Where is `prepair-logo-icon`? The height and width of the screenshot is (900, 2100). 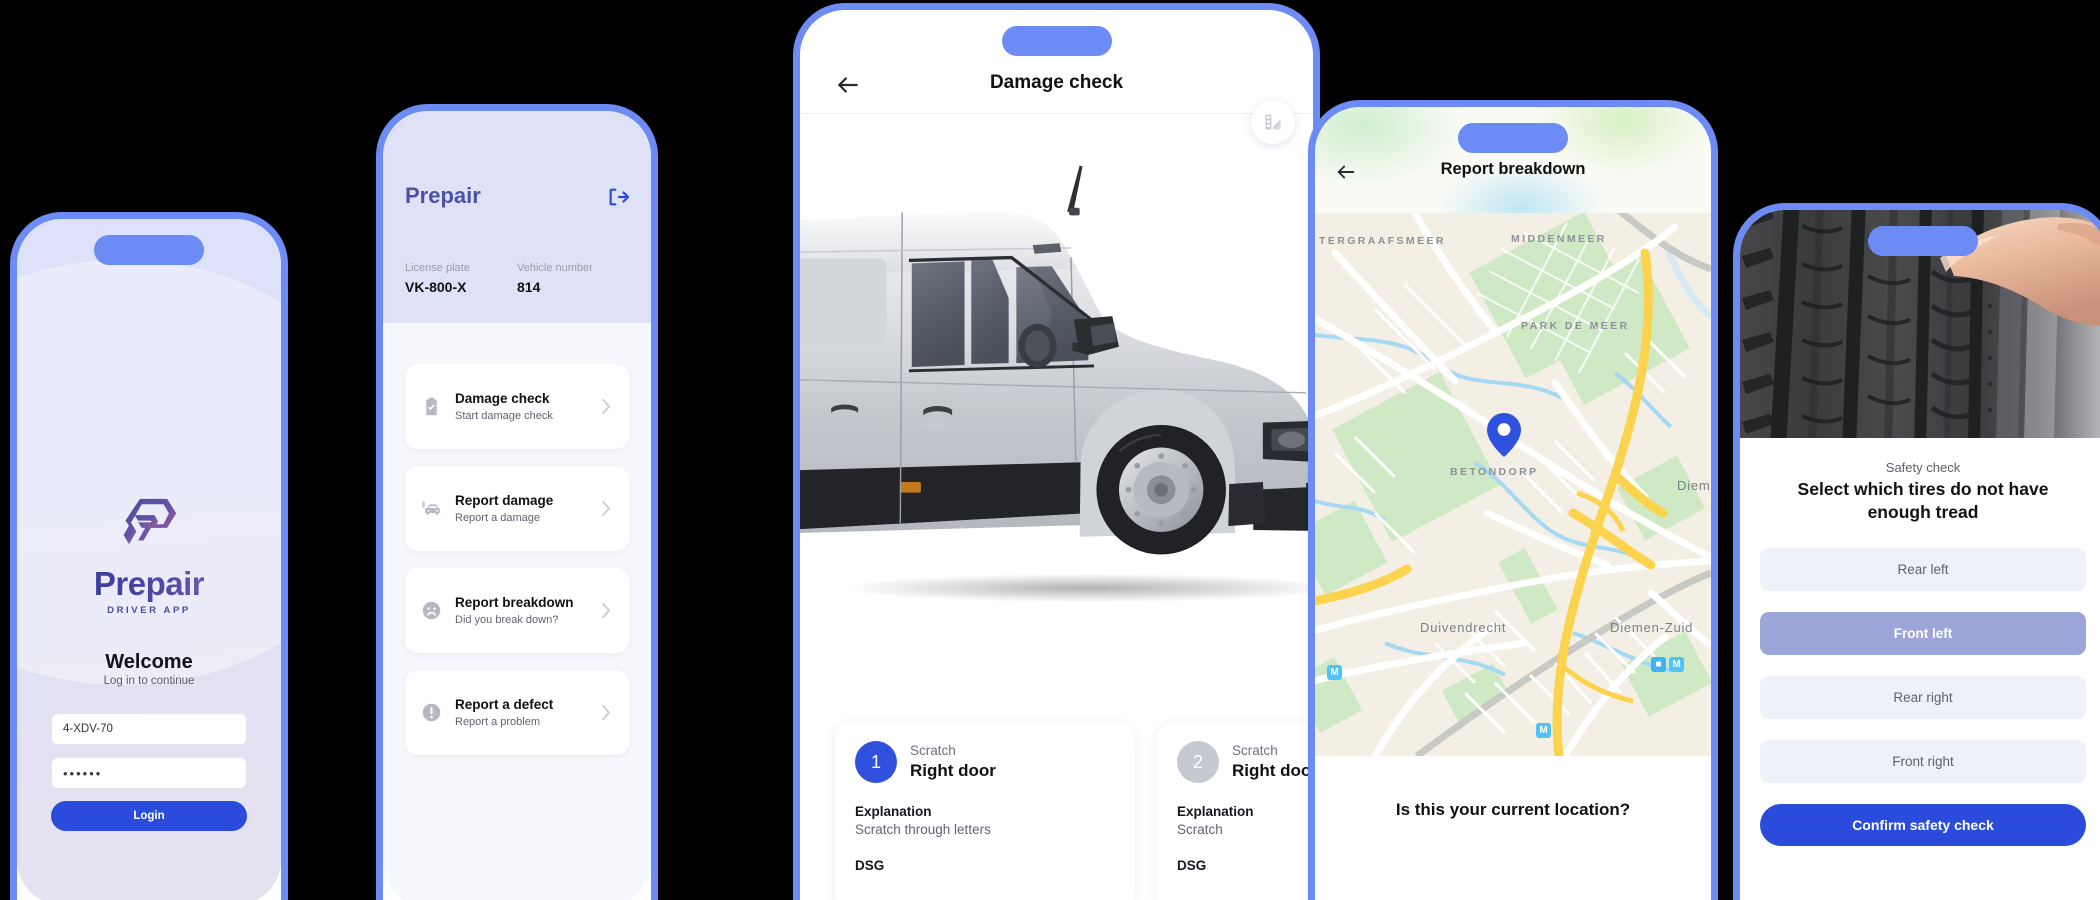
prepair-logo-icon is located at coordinates (150, 521).